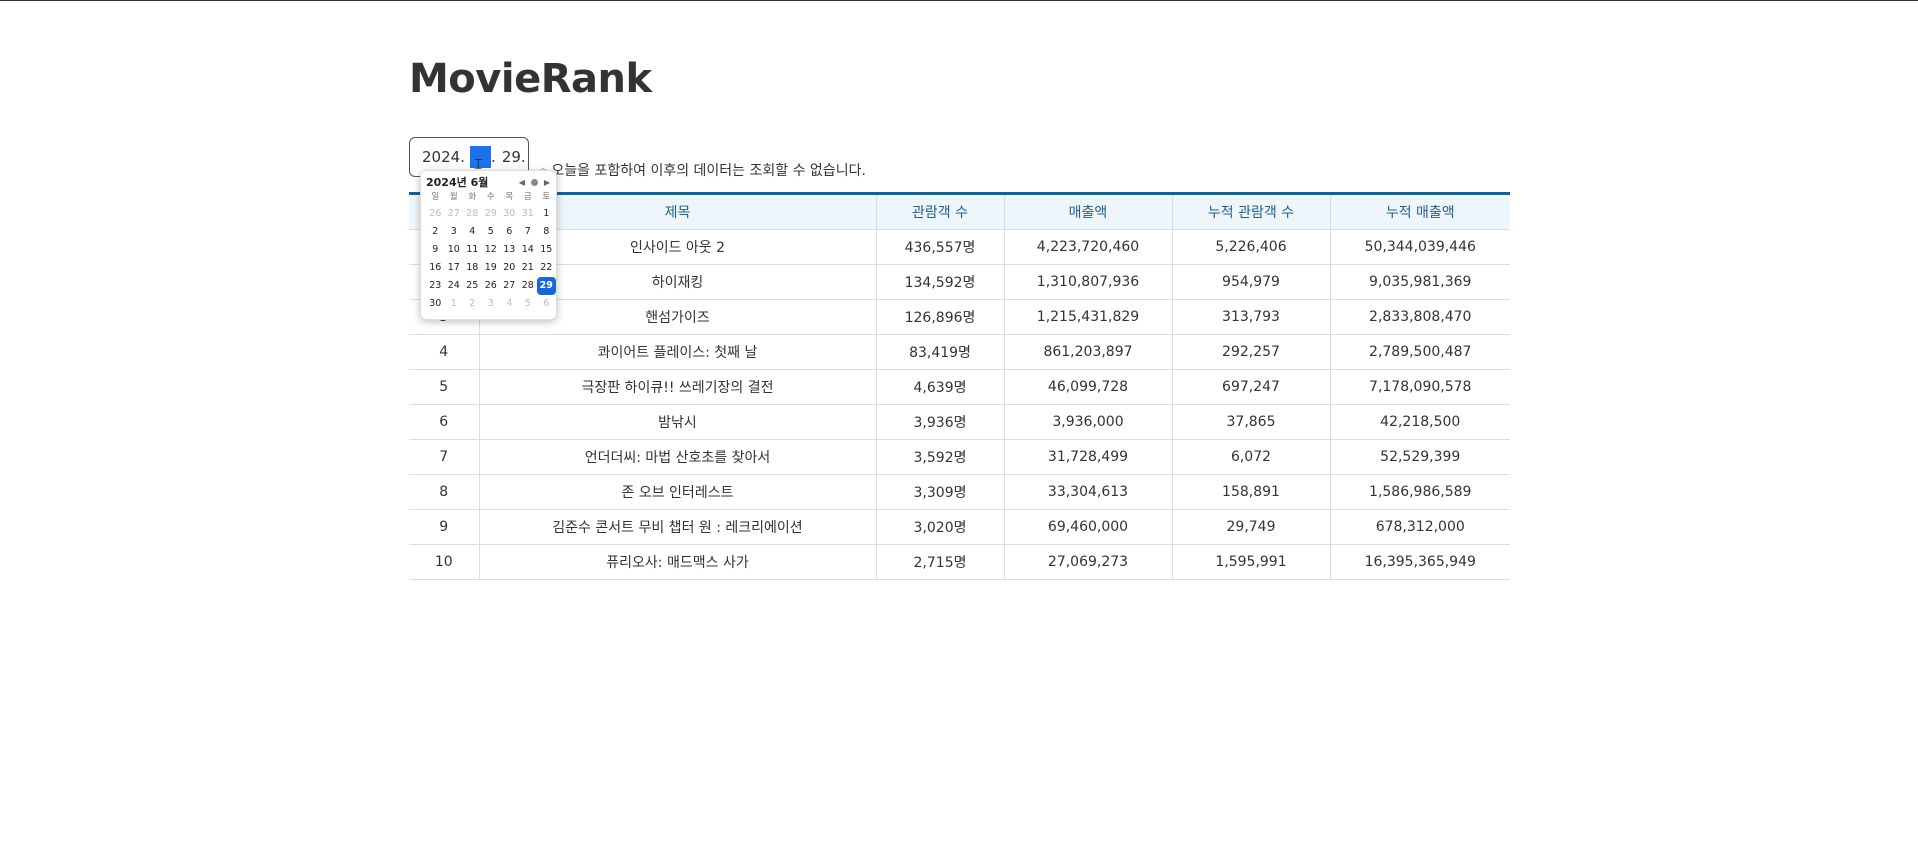  I want to click on cell-sales: 69,460,000, so click(1087, 527).